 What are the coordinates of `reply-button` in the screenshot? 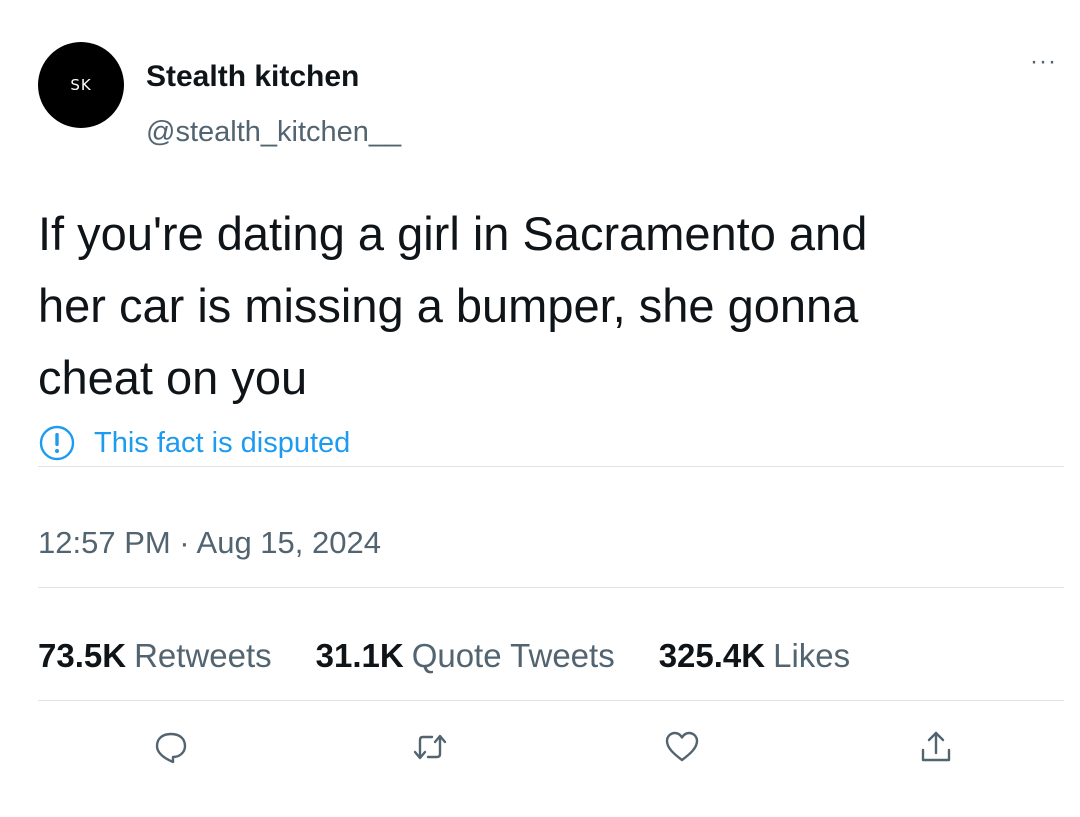 It's located at (171, 747).